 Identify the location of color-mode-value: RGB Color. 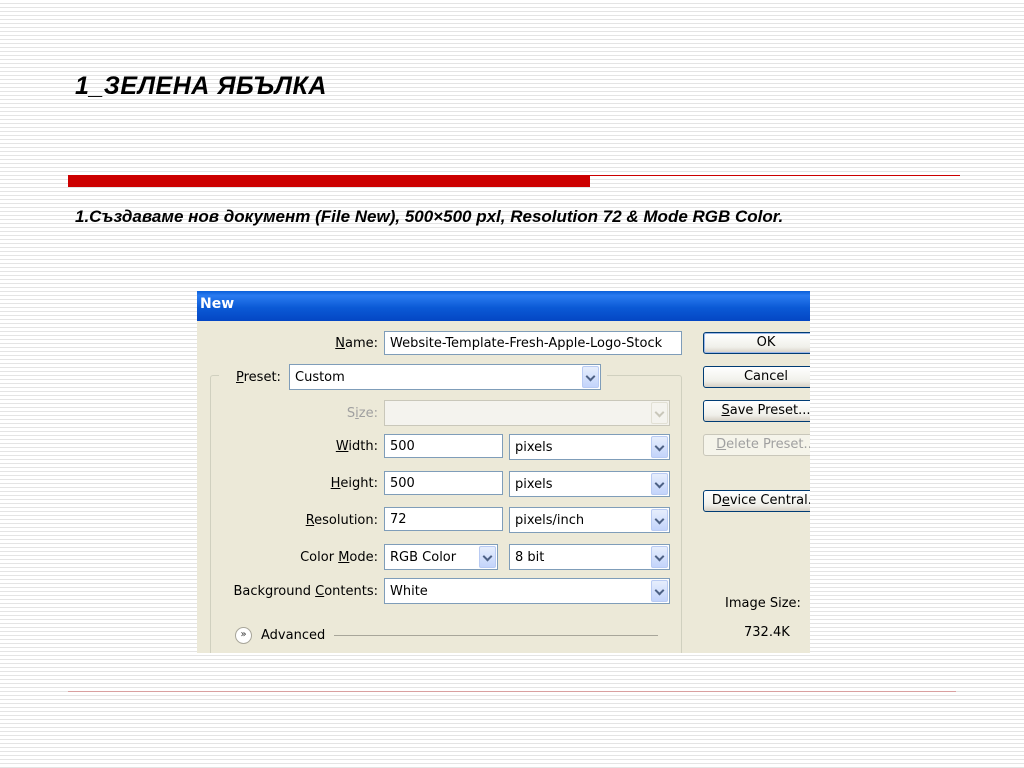
(423, 557).